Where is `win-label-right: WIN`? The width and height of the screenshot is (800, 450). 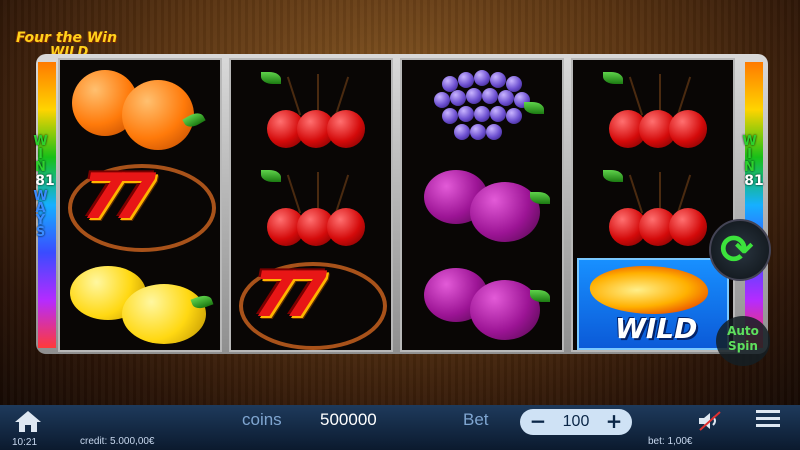 win-label-right: WIN is located at coordinates (749, 153).